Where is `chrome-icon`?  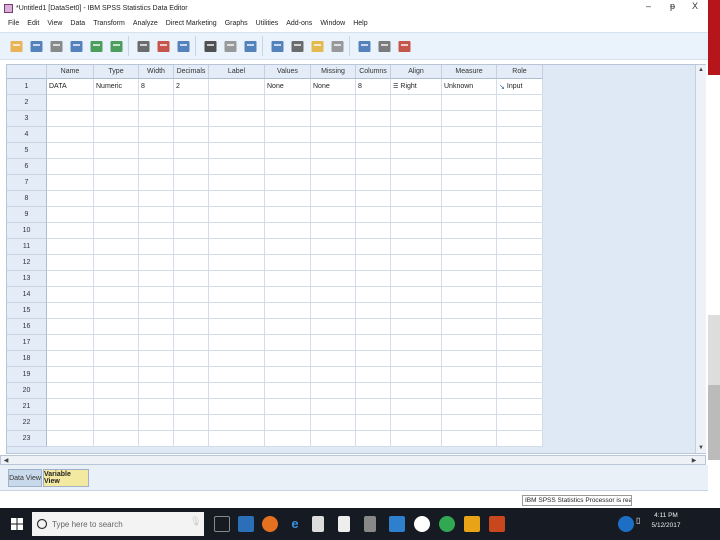 chrome-icon is located at coordinates (447, 524).